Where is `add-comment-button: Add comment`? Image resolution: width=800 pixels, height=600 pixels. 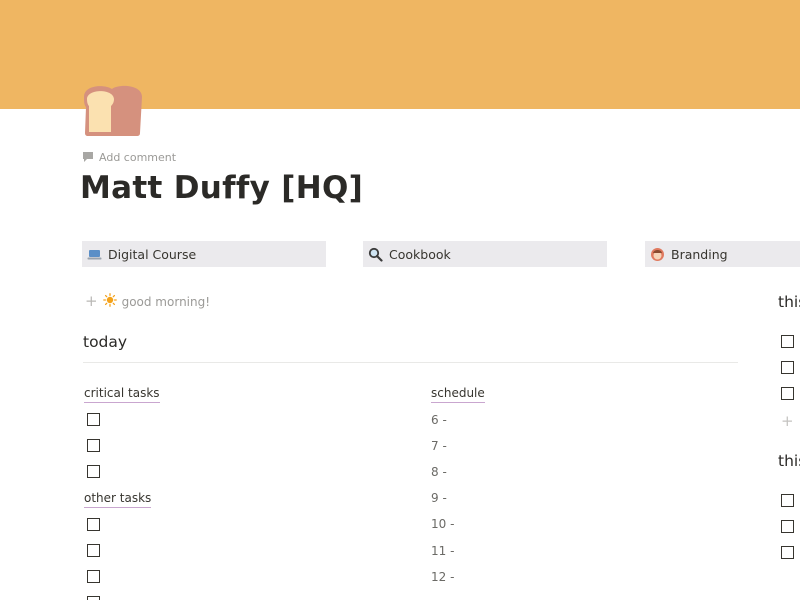 add-comment-button: Add comment is located at coordinates (129, 157).